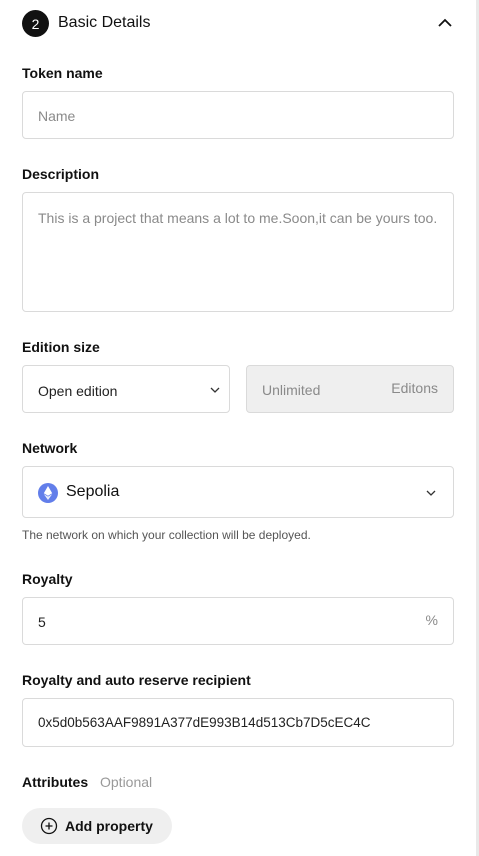 This screenshot has width=479, height=856. Describe the element at coordinates (109, 826) in the screenshot. I see `add-property-label: Add property` at that location.